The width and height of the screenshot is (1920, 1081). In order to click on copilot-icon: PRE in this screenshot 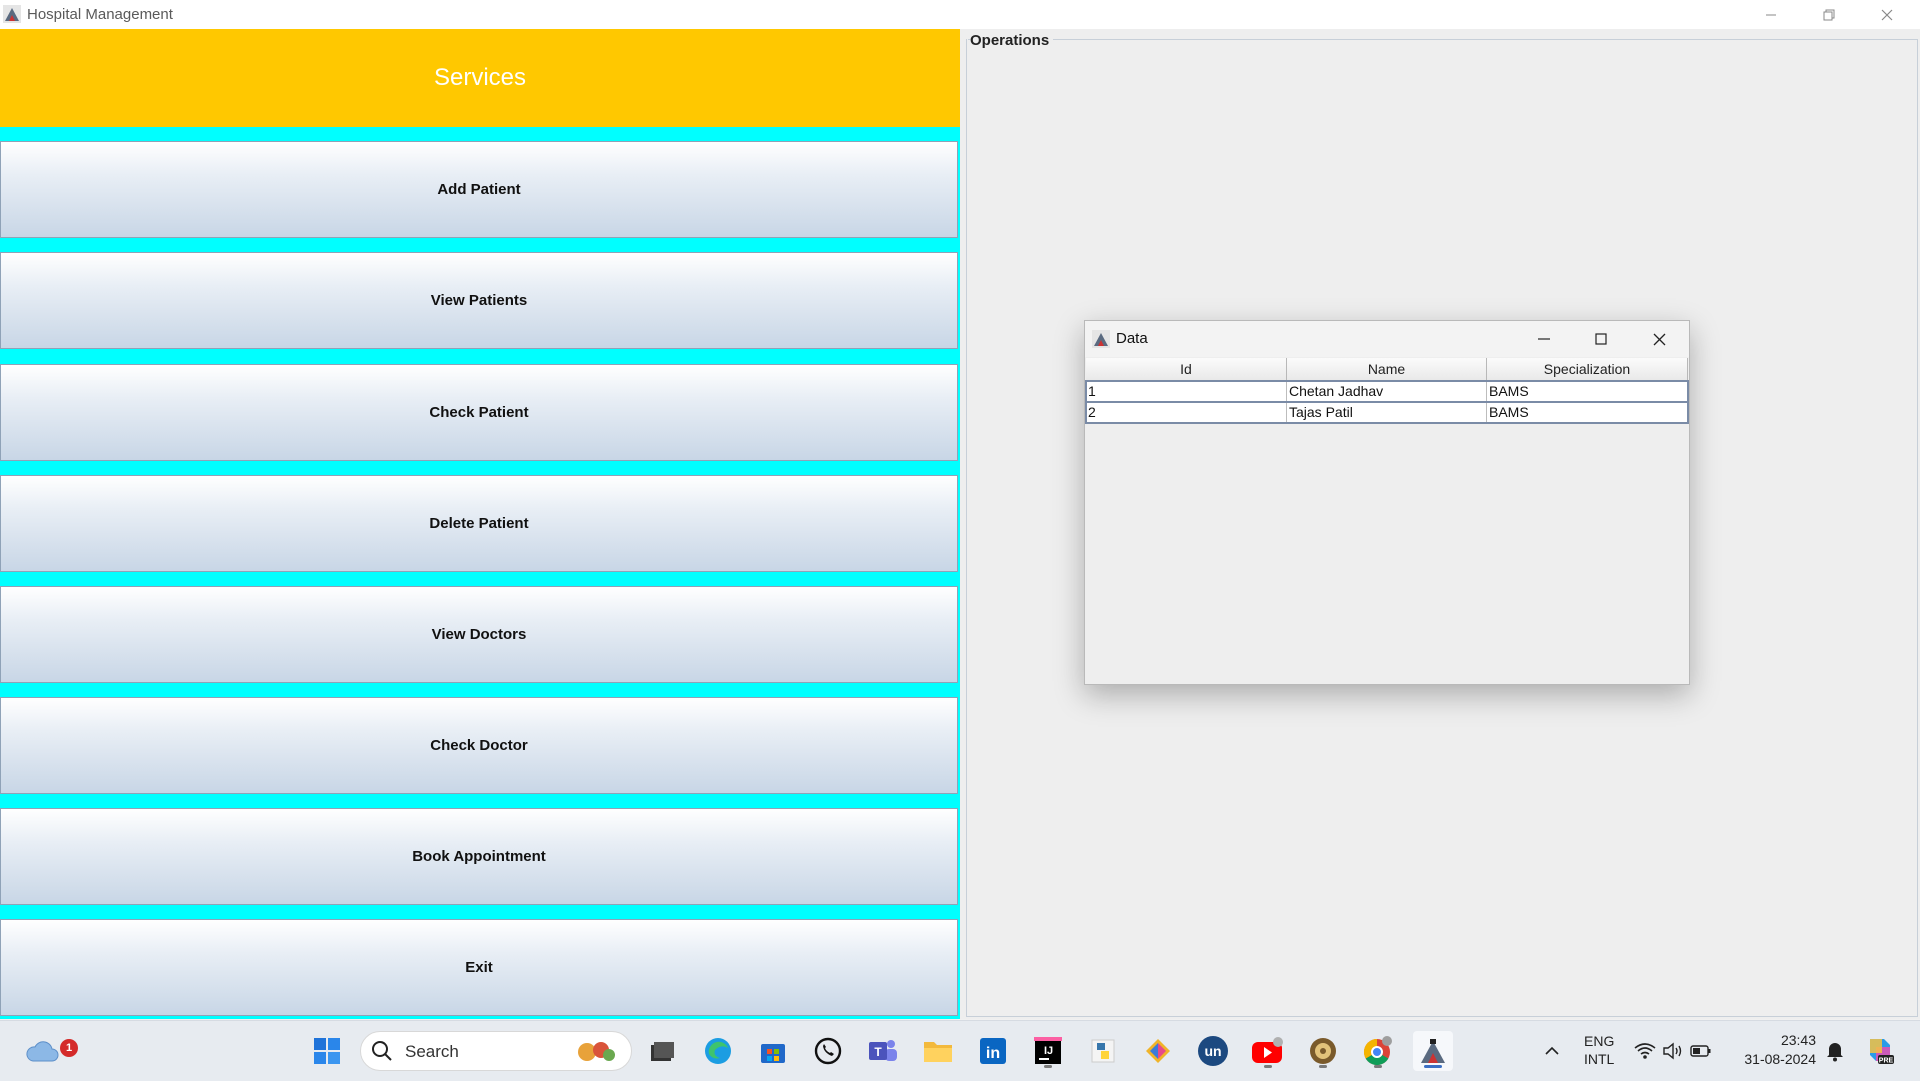, I will do `click(1882, 1052)`.